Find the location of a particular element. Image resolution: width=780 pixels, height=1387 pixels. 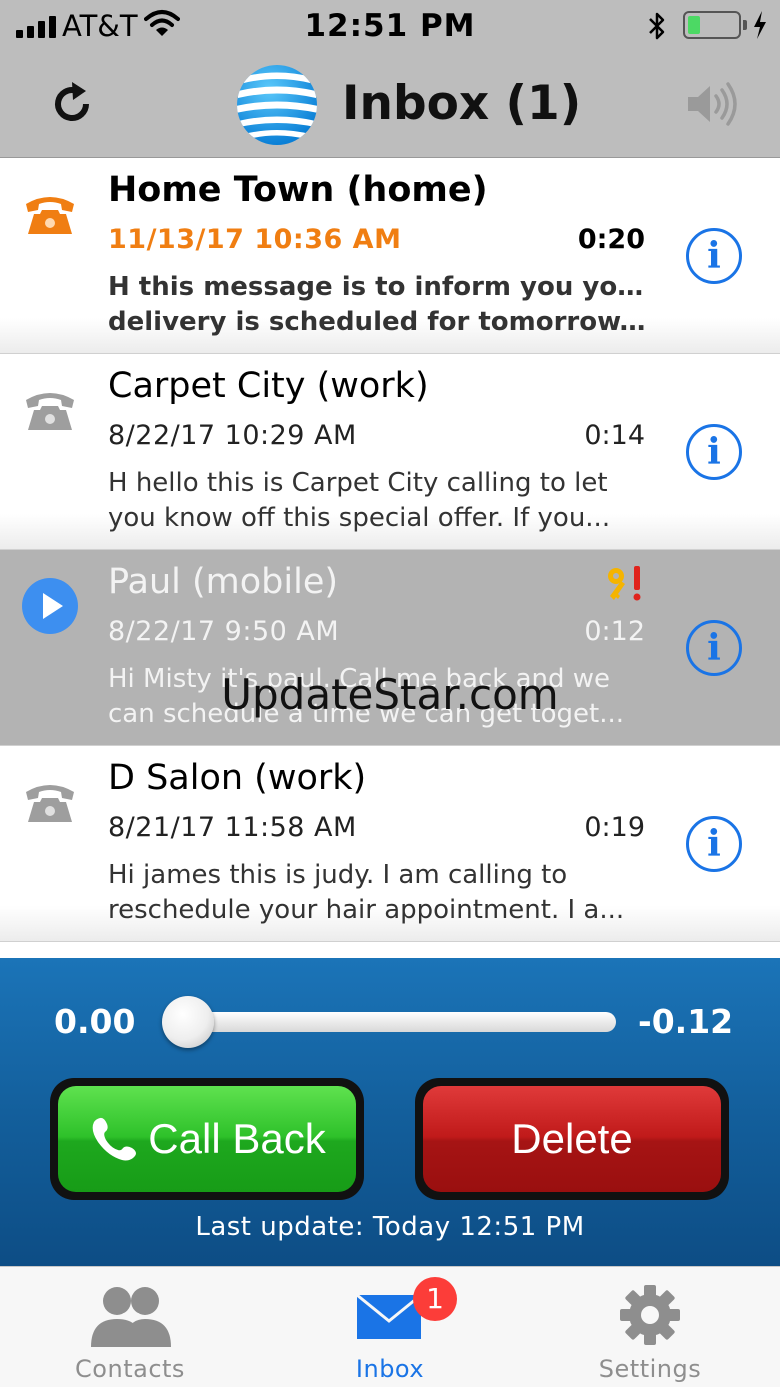

message-date: 8/21/17 11:58 AM is located at coordinates (232, 827).